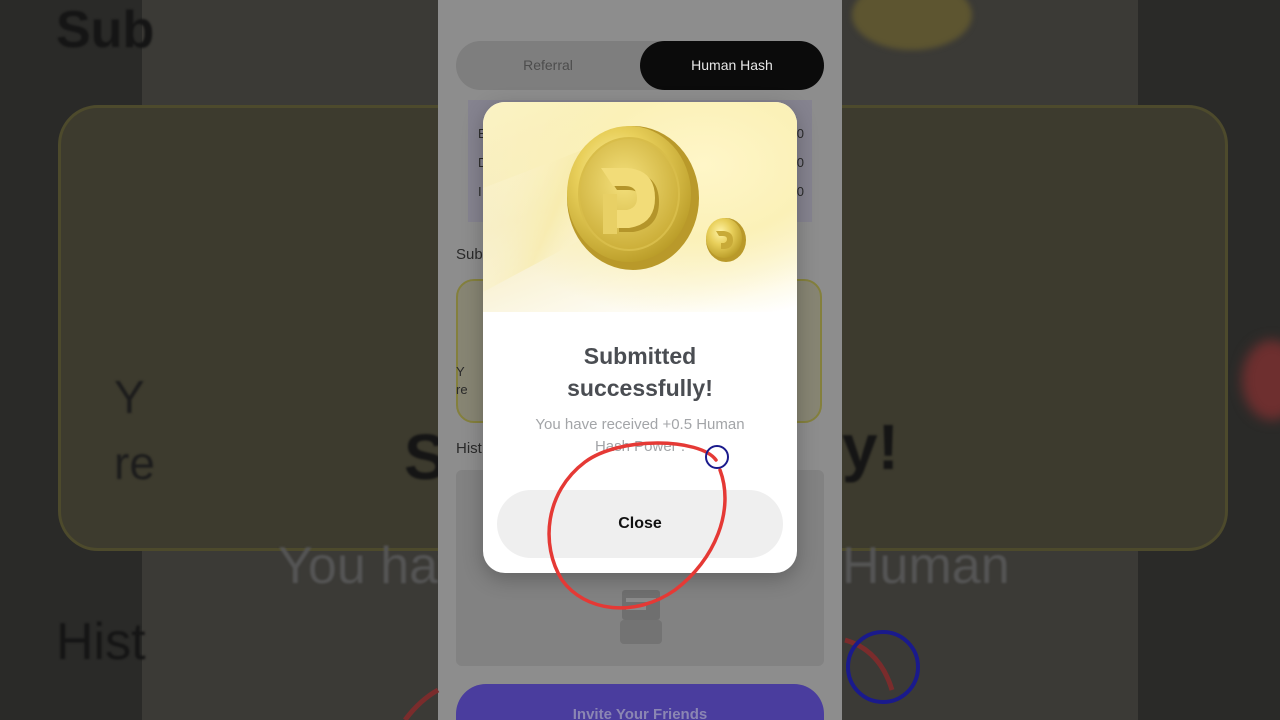 The image size is (1280, 720). I want to click on modal-title-line: successfully!, so click(640, 388).